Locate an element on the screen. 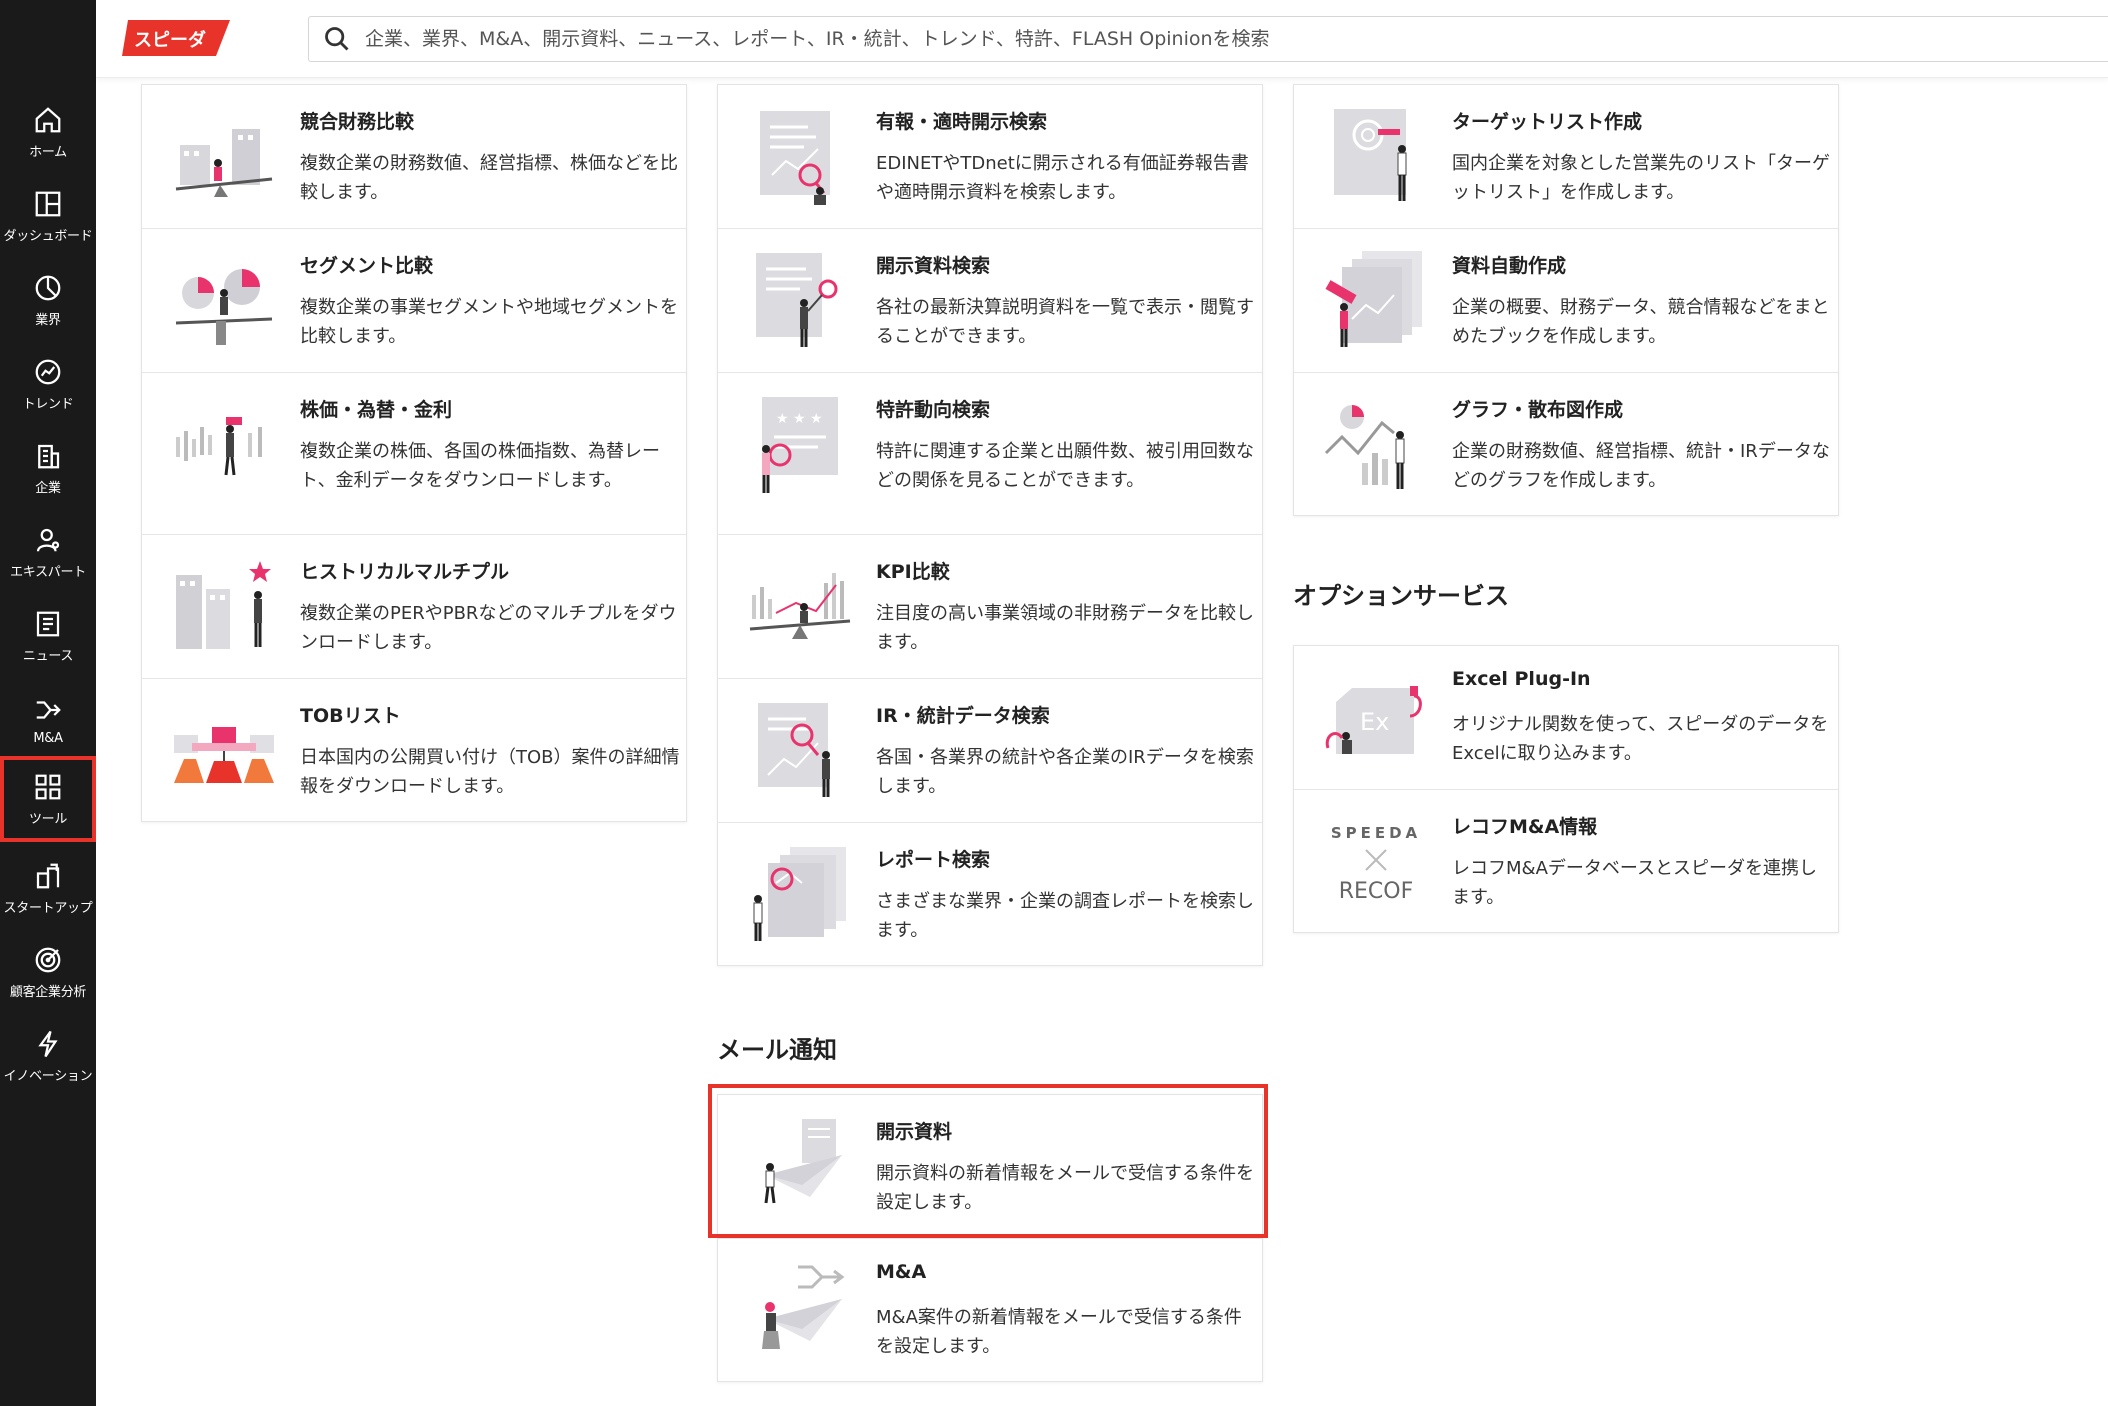  sidebar-item-trend: トレンド is located at coordinates (48, 384).